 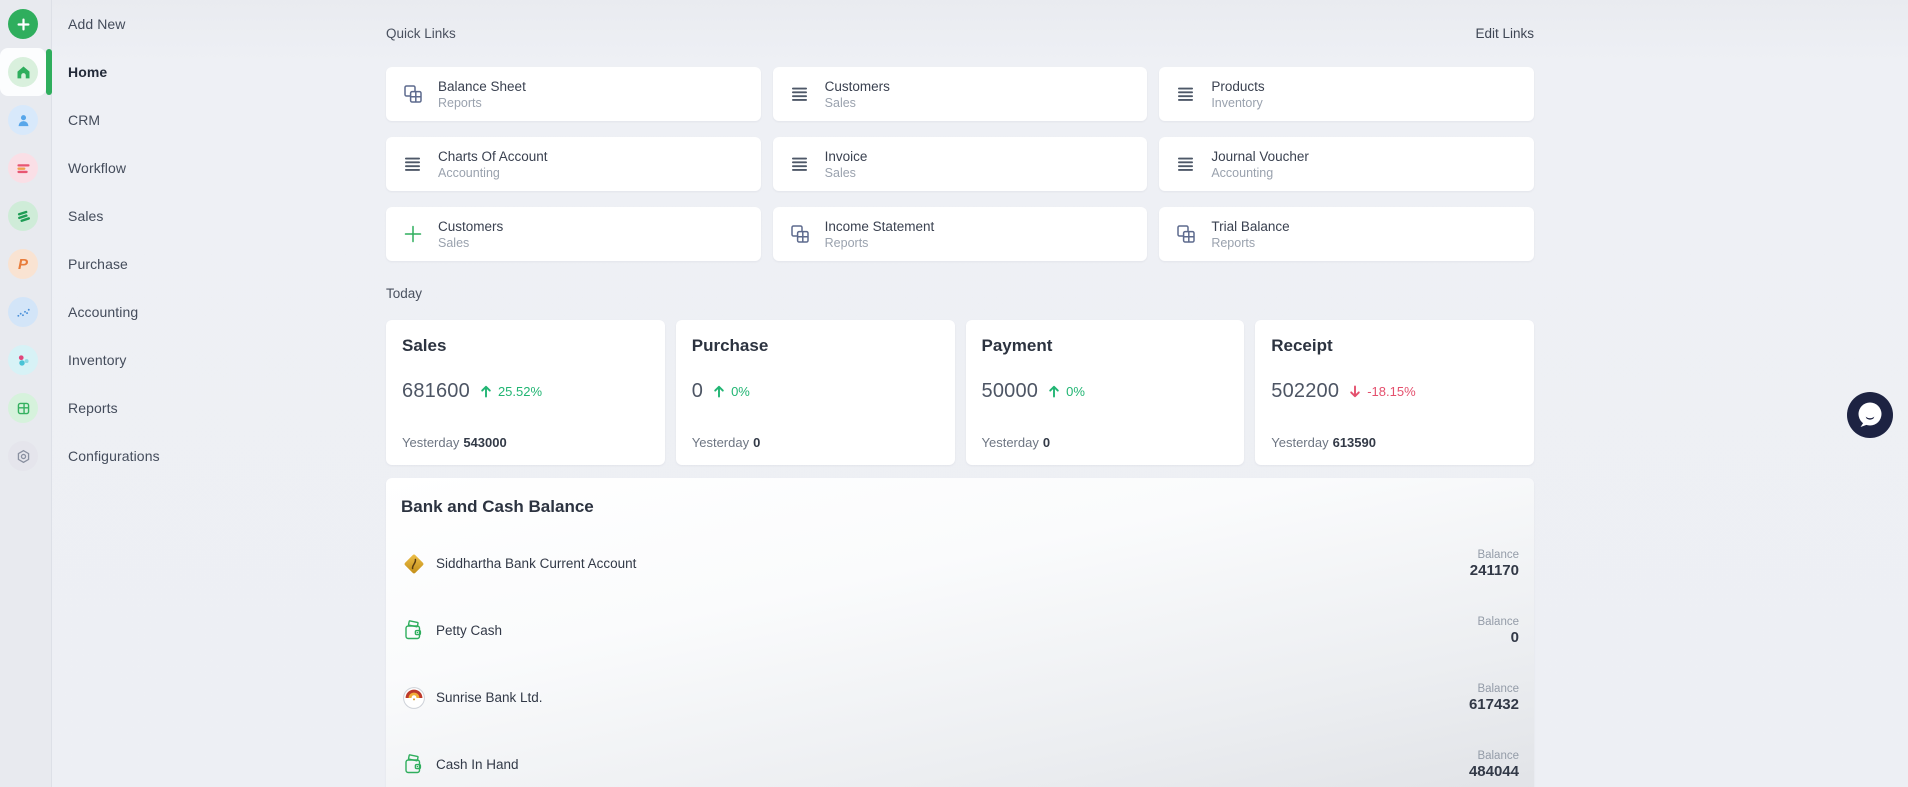 I want to click on stat-title: Sales, so click(x=424, y=345).